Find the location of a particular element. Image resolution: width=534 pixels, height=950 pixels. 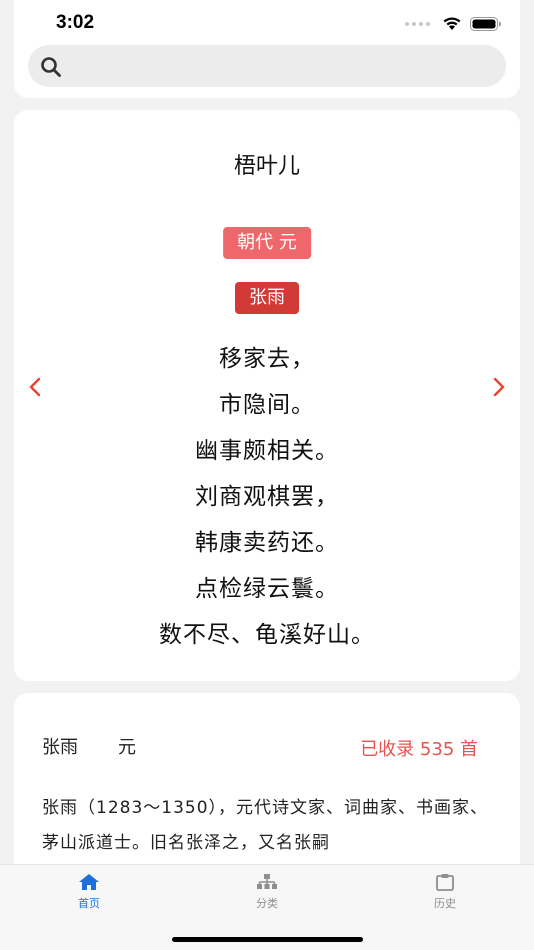

tab-label: 分类 is located at coordinates (267, 903).